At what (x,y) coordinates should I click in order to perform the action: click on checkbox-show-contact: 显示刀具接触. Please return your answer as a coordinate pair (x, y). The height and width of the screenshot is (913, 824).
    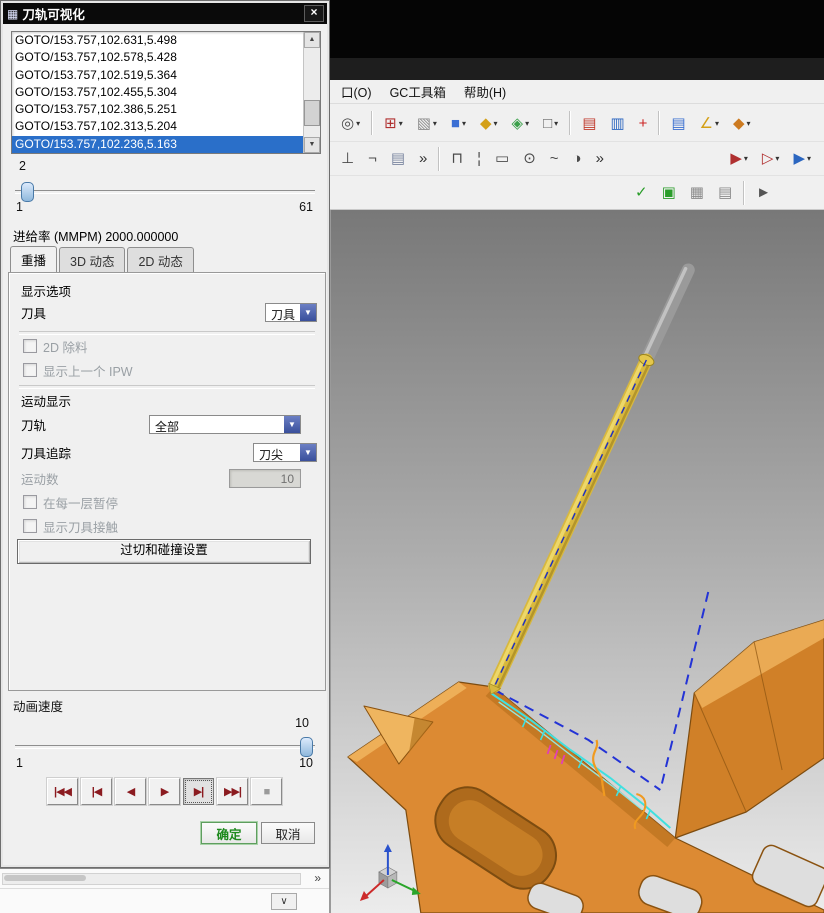
    Looking at the image, I should click on (70, 526).